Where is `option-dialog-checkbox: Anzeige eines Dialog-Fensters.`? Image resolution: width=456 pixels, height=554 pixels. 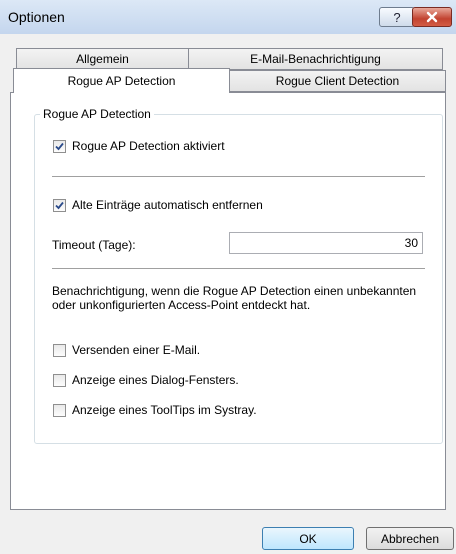
option-dialog-checkbox: Anzeige eines Dialog-Fensters. is located at coordinates (146, 380).